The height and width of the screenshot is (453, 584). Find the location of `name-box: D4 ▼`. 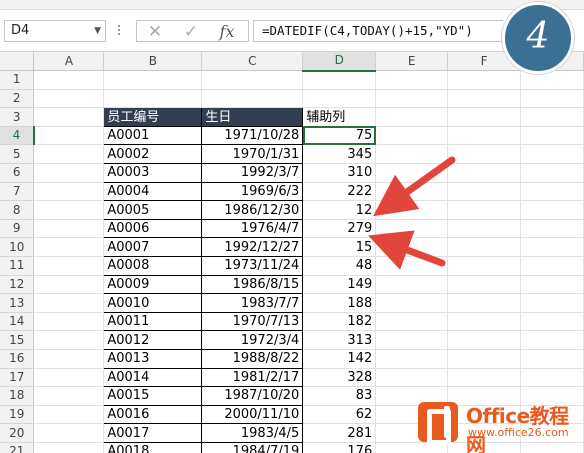

name-box: D4 ▼ is located at coordinates (55, 31).